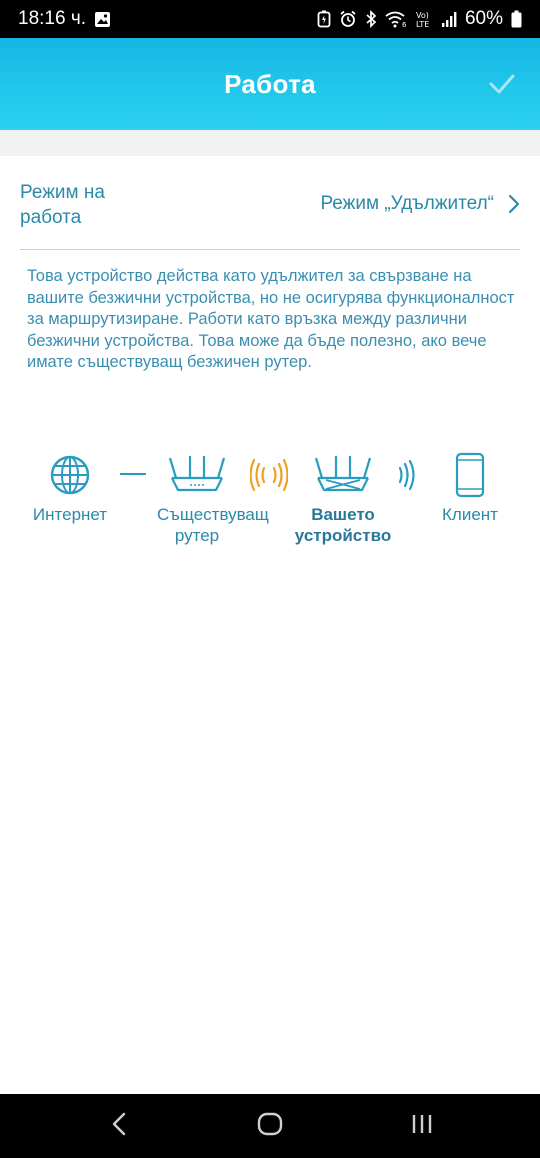 The width and height of the screenshot is (540, 1158). What do you see at coordinates (70, 514) in the screenshot?
I see `internet-label: Интернет` at bounding box center [70, 514].